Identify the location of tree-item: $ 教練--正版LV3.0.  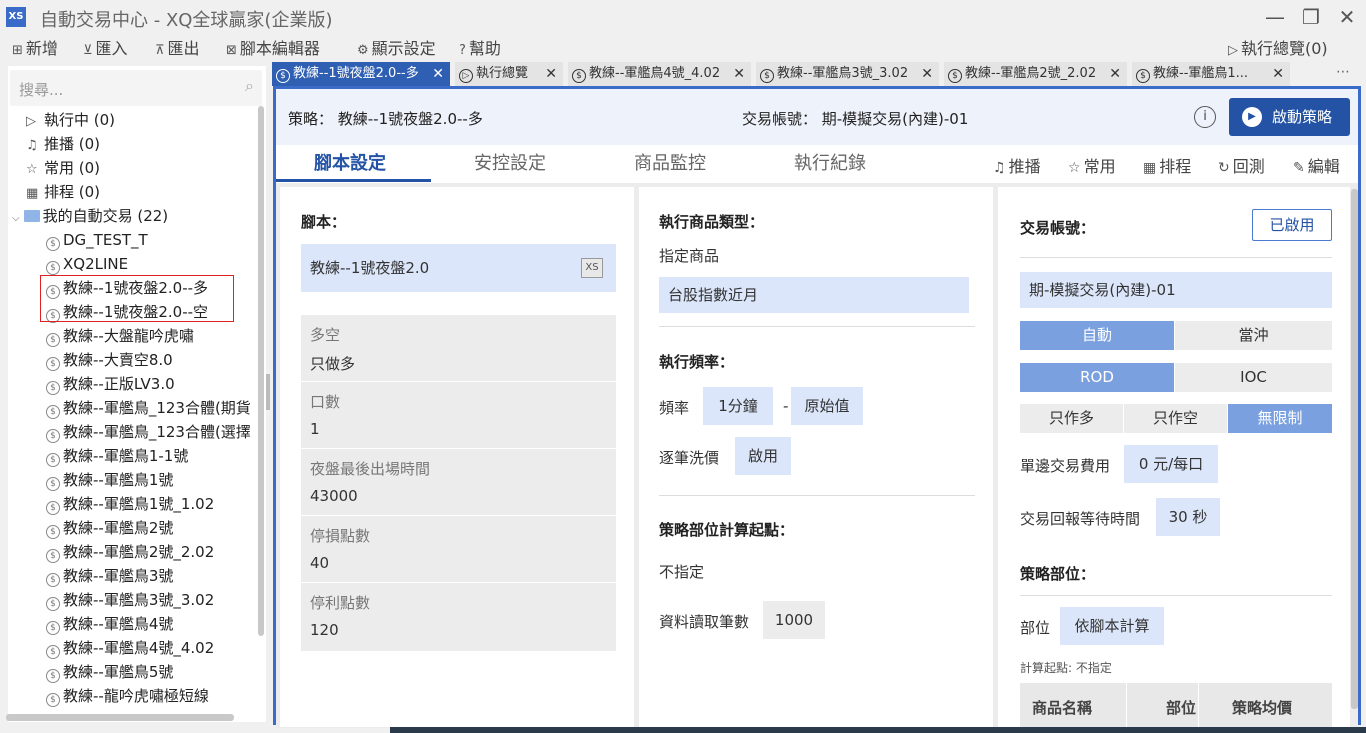
(110, 384).